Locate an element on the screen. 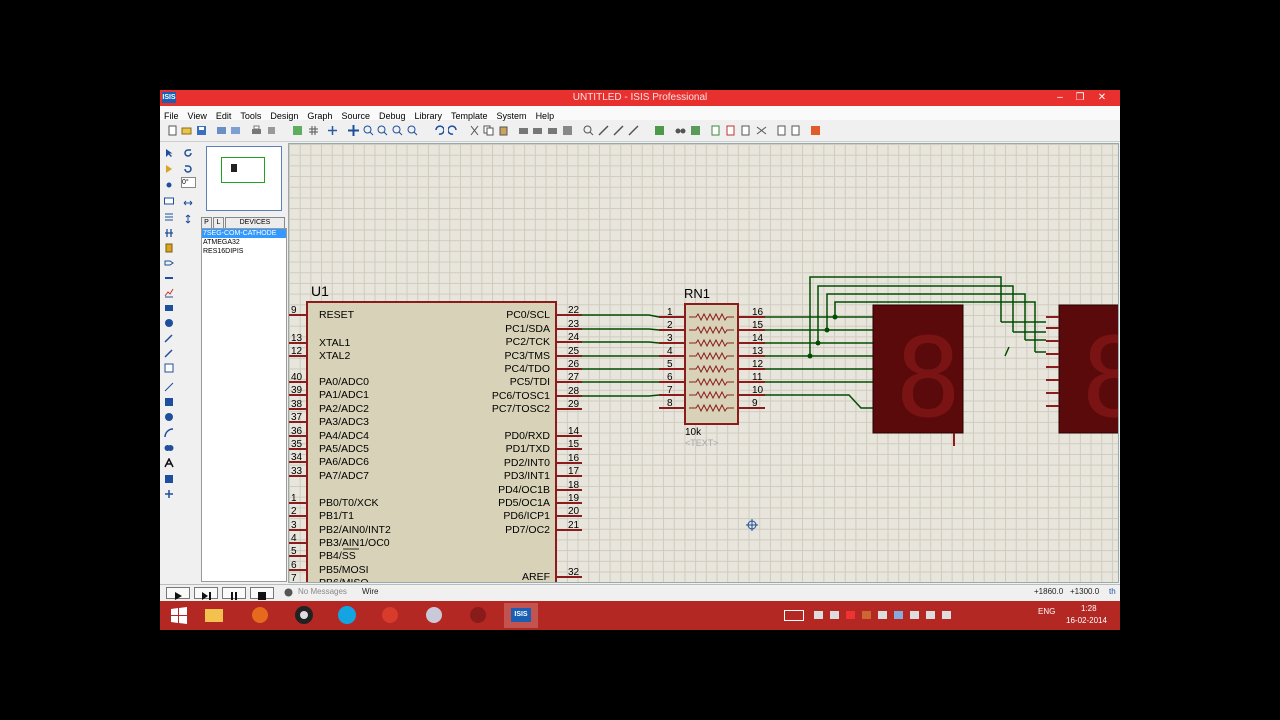 The height and width of the screenshot is (720, 1280). bus-icon is located at coordinates (169, 233).